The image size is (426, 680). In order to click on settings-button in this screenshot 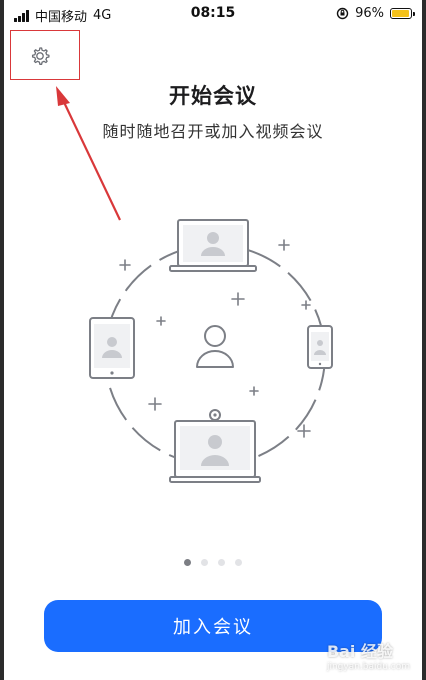, I will do `click(45, 55)`.